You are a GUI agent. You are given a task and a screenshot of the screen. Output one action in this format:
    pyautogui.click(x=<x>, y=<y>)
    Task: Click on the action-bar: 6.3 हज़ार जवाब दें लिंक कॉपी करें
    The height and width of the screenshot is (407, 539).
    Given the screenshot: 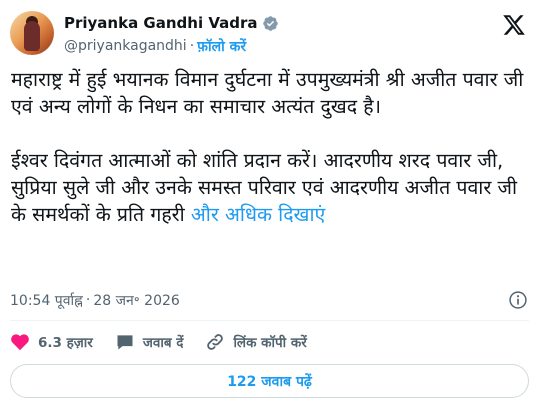 What is the action you would take?
    pyautogui.click(x=169, y=342)
    